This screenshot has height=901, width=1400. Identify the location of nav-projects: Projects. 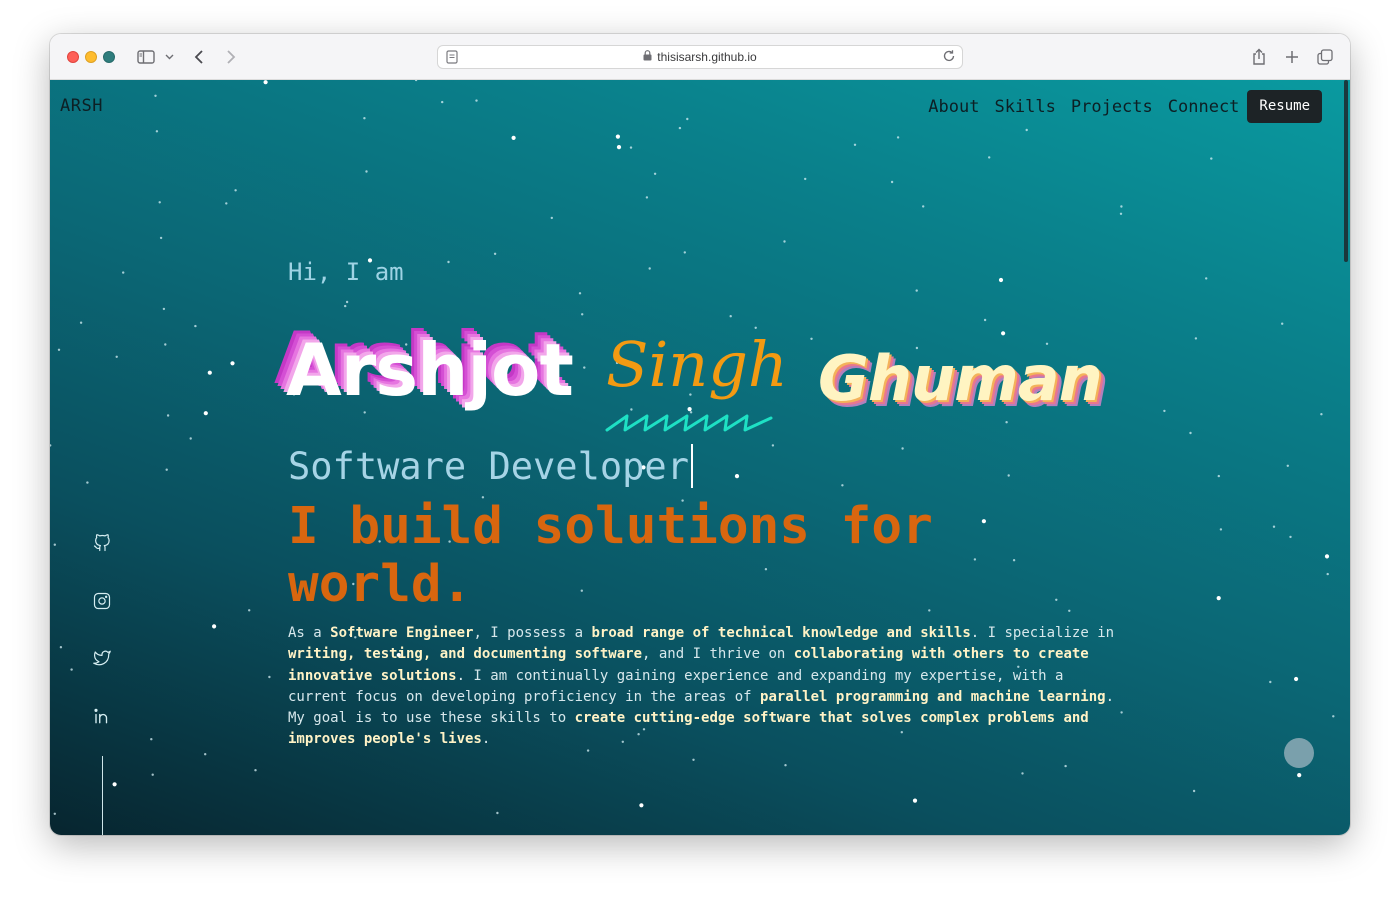
(1112, 107).